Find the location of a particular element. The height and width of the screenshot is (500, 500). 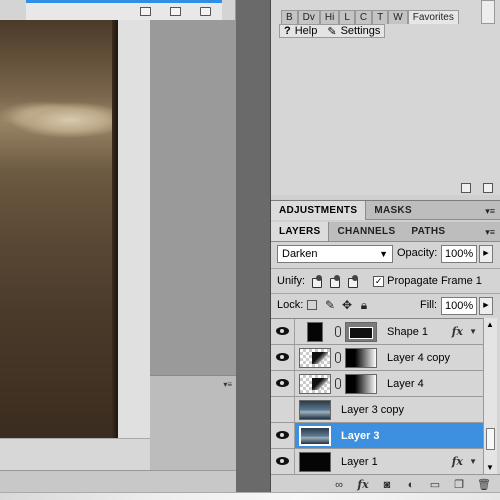

top-panel-tabs: B Dv Hi L C T W Favorites is located at coordinates (370, 17).